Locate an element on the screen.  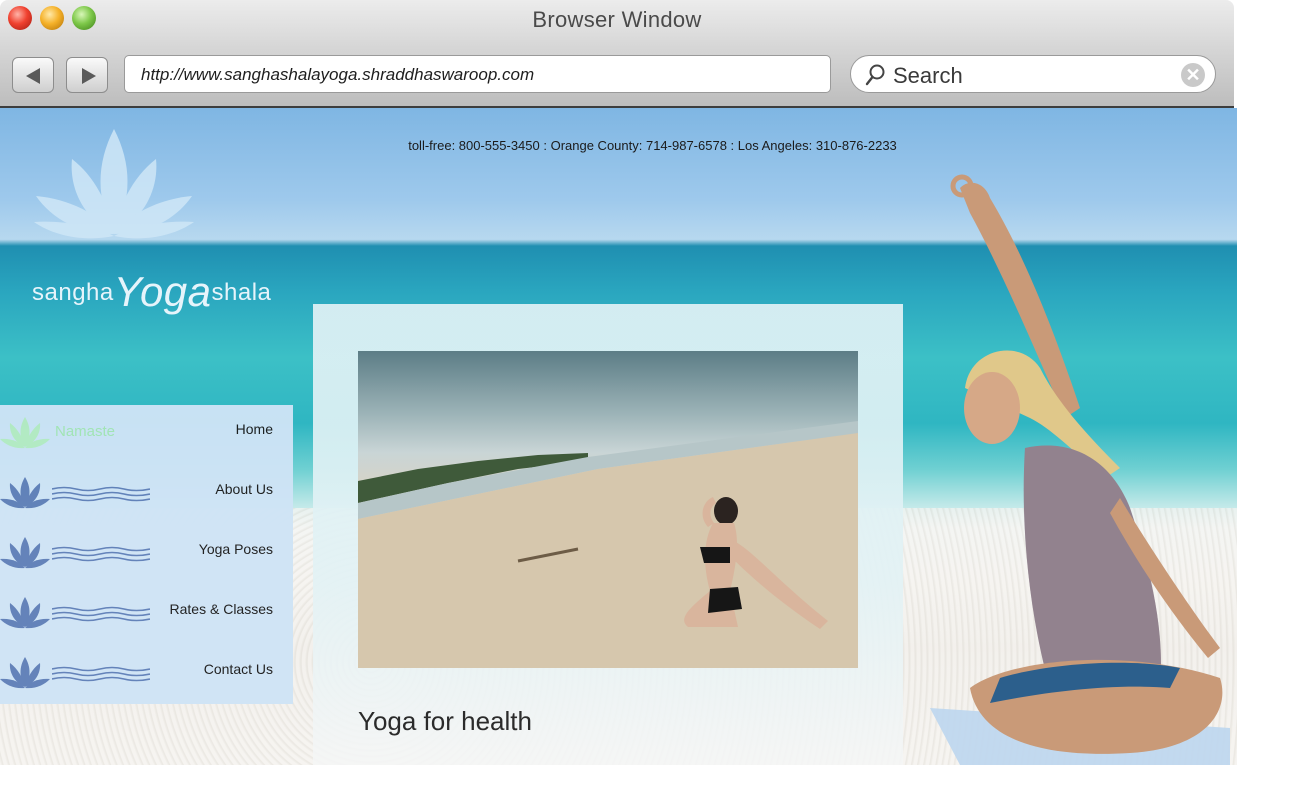
back-arrow-icon is located at coordinates (33, 76).